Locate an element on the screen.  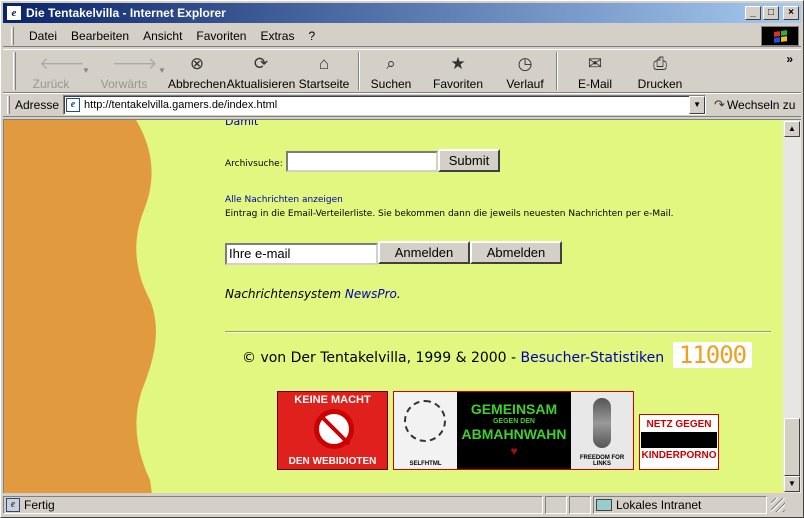
history-button: ◷ Verlauf is located at coordinates (525, 71).